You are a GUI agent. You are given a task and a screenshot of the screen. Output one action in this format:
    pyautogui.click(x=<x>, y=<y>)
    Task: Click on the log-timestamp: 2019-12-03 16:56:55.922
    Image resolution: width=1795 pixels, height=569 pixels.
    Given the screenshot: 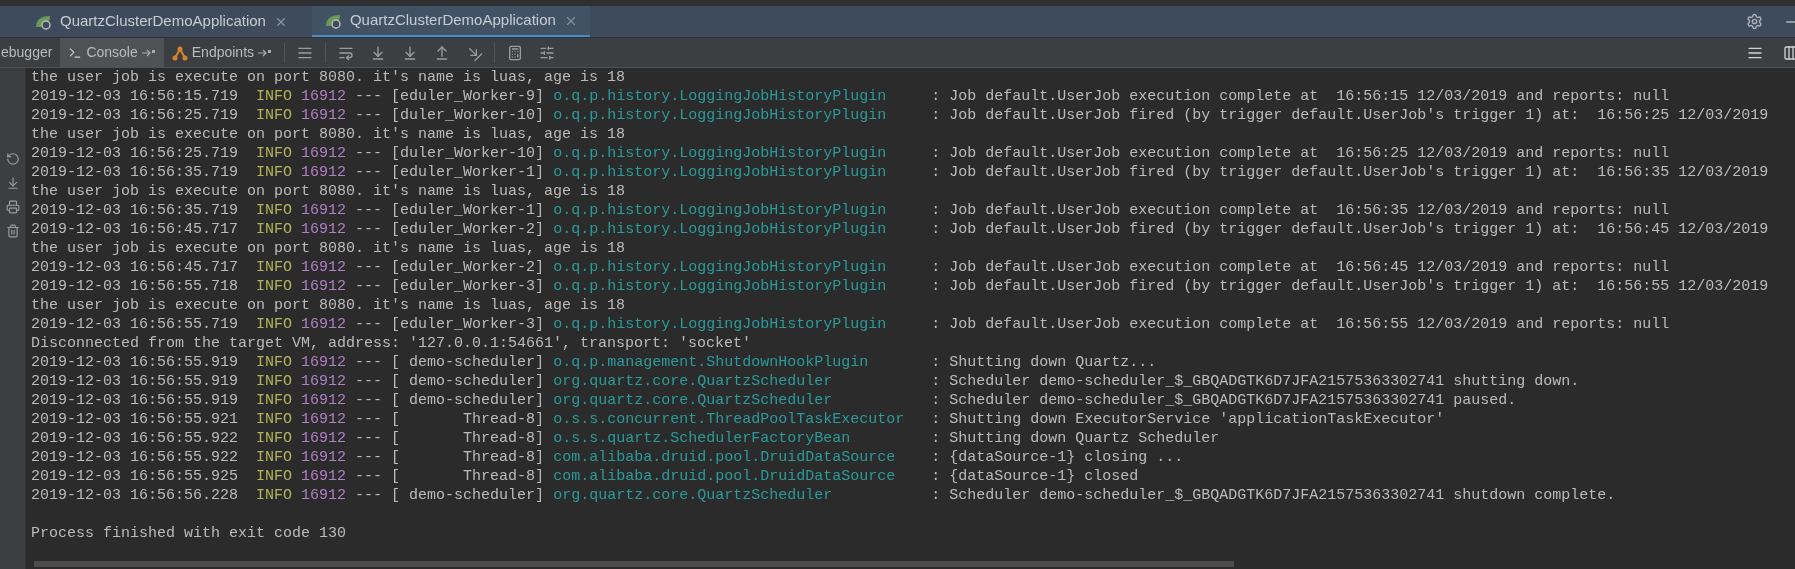 What is the action you would take?
    pyautogui.click(x=135, y=457)
    